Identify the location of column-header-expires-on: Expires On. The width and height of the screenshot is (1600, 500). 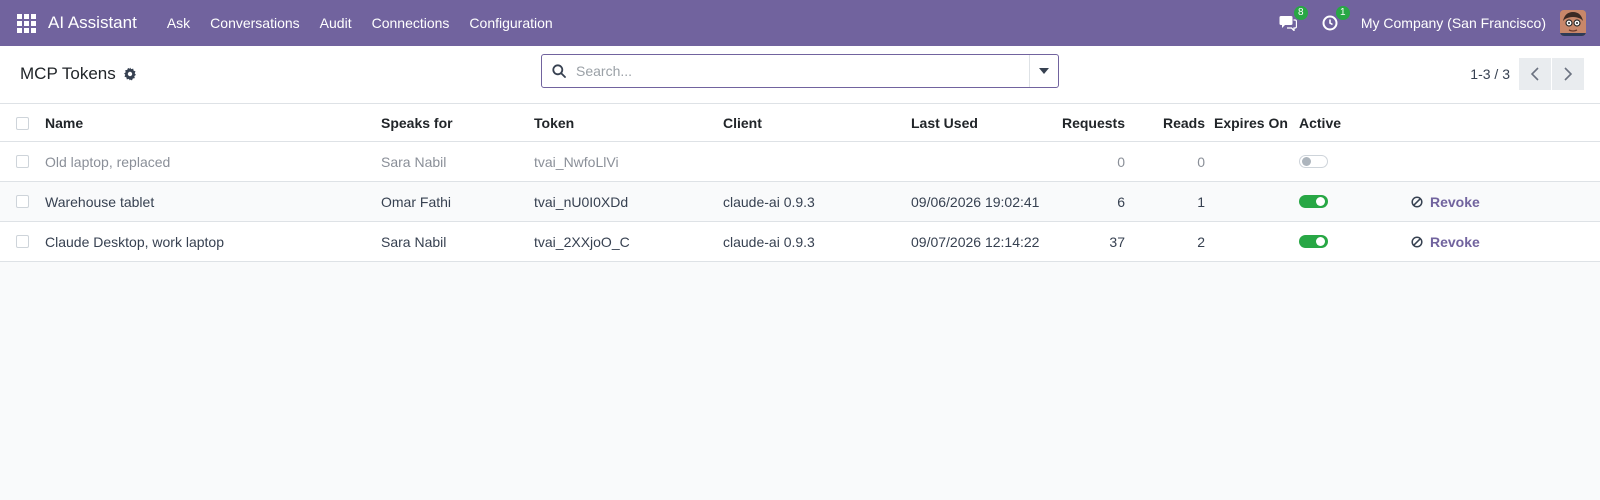
(1251, 123).